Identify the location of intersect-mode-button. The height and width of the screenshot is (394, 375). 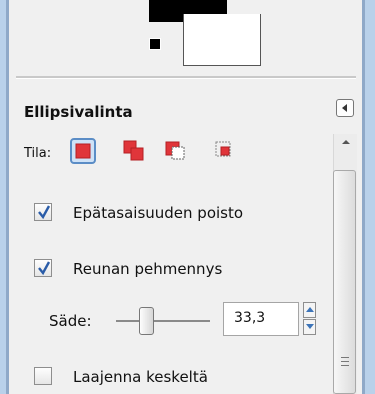
(225, 151).